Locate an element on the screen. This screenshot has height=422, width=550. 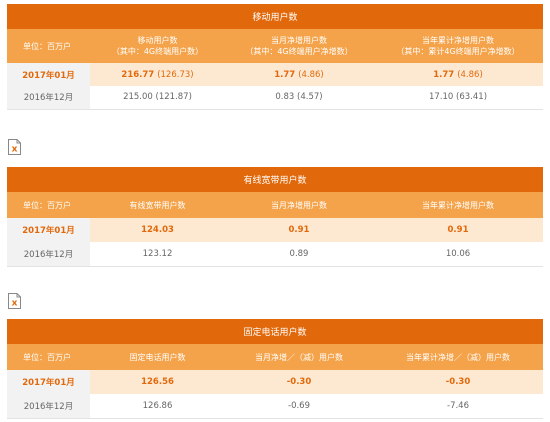
table-header-row: 单位：百万户 有线宽带用户数 当月净增用户数 当年累计净增用户数 is located at coordinates (275, 205).